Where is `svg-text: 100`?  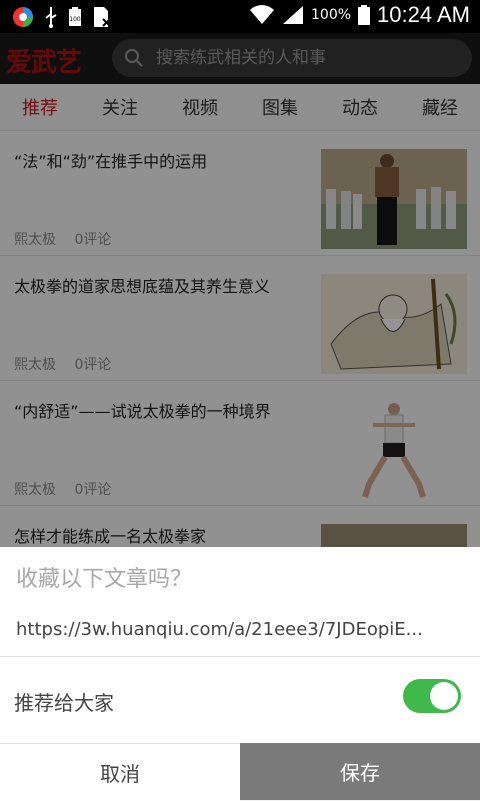 svg-text: 100 is located at coordinates (75, 19).